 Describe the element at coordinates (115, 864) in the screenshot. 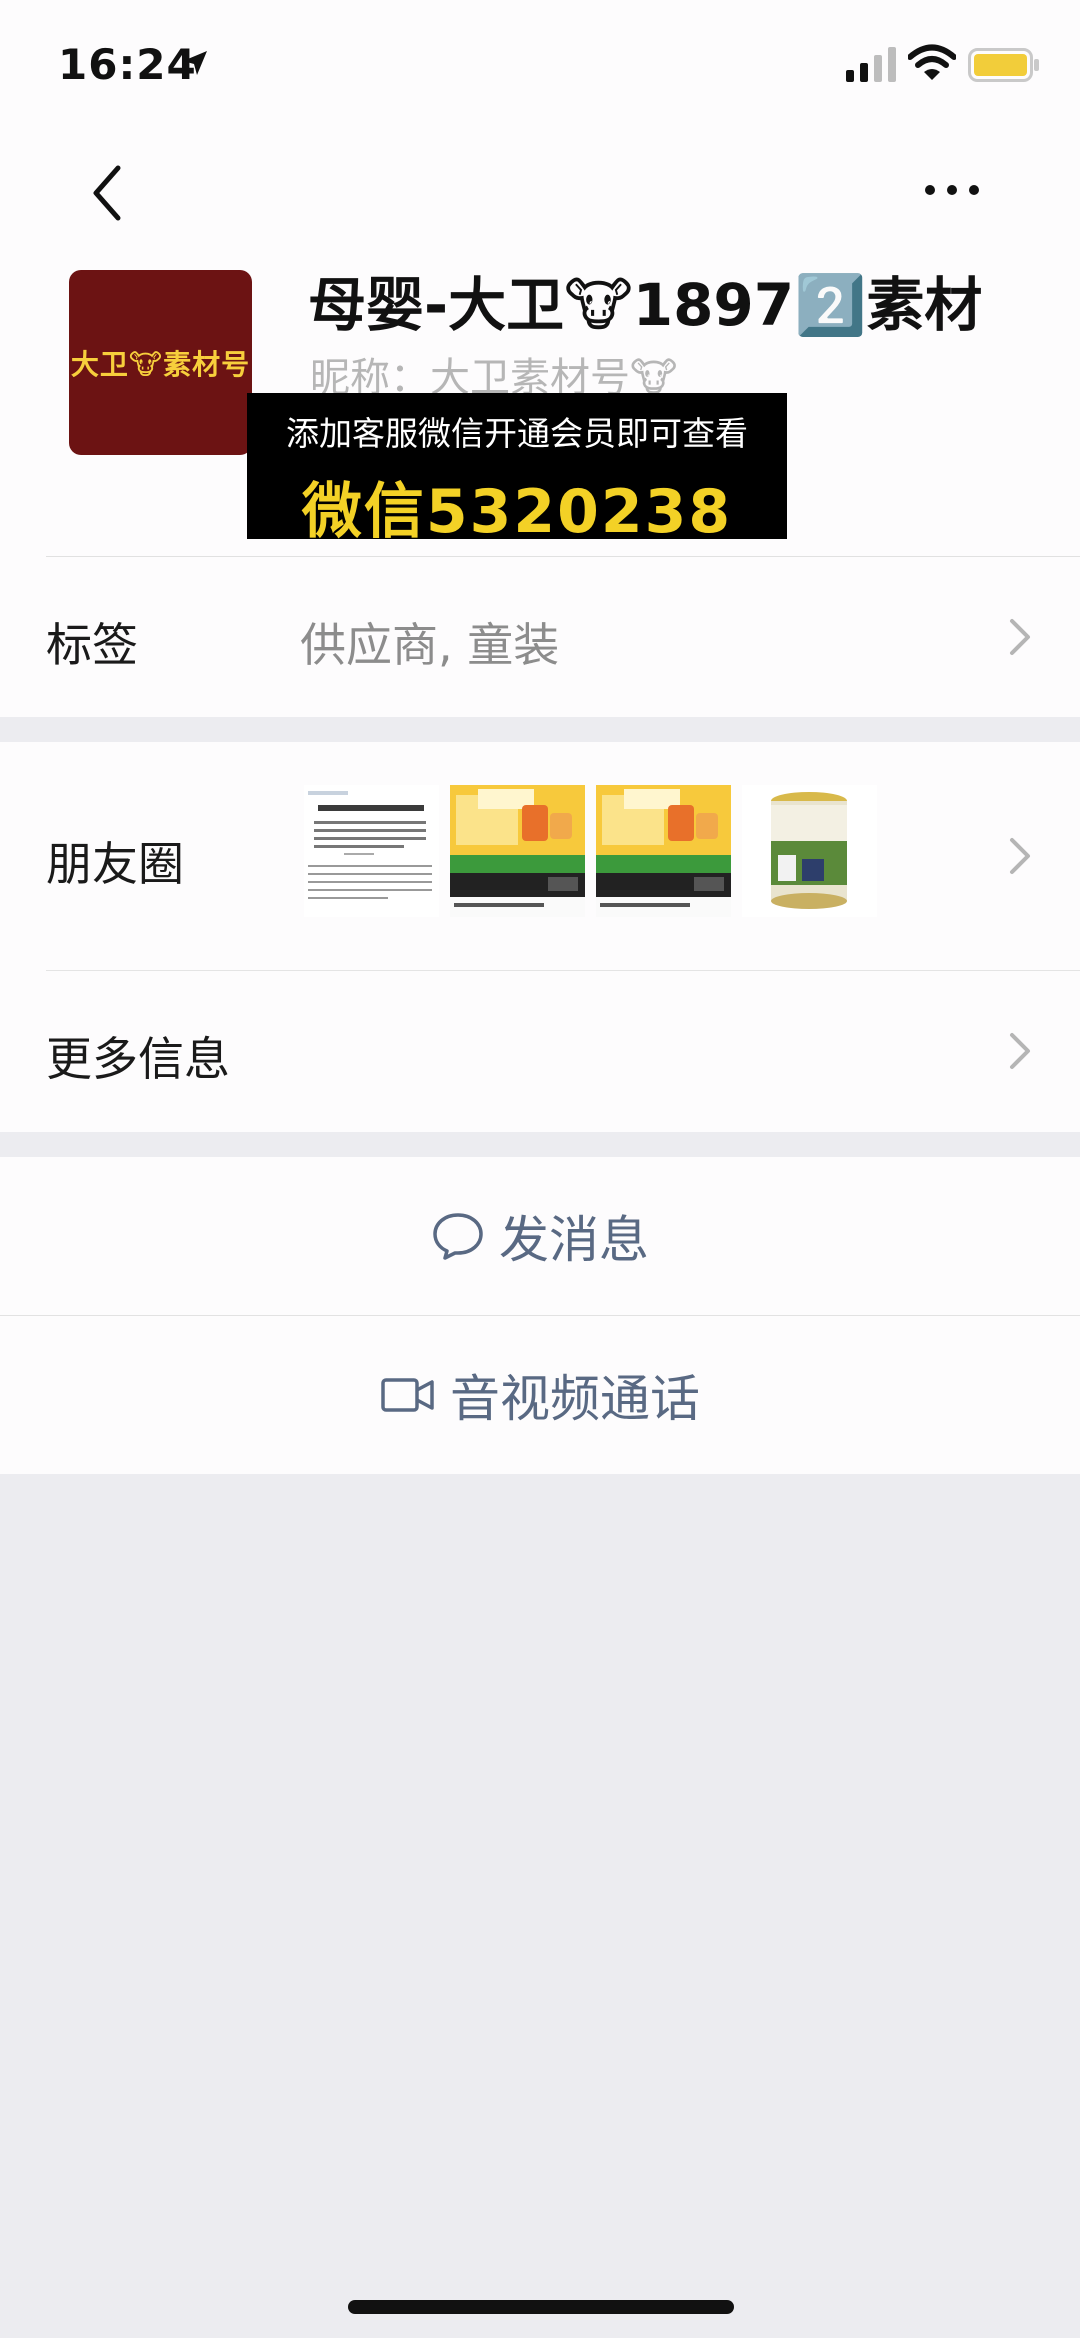

I see `moments-label: 朋友圈` at that location.